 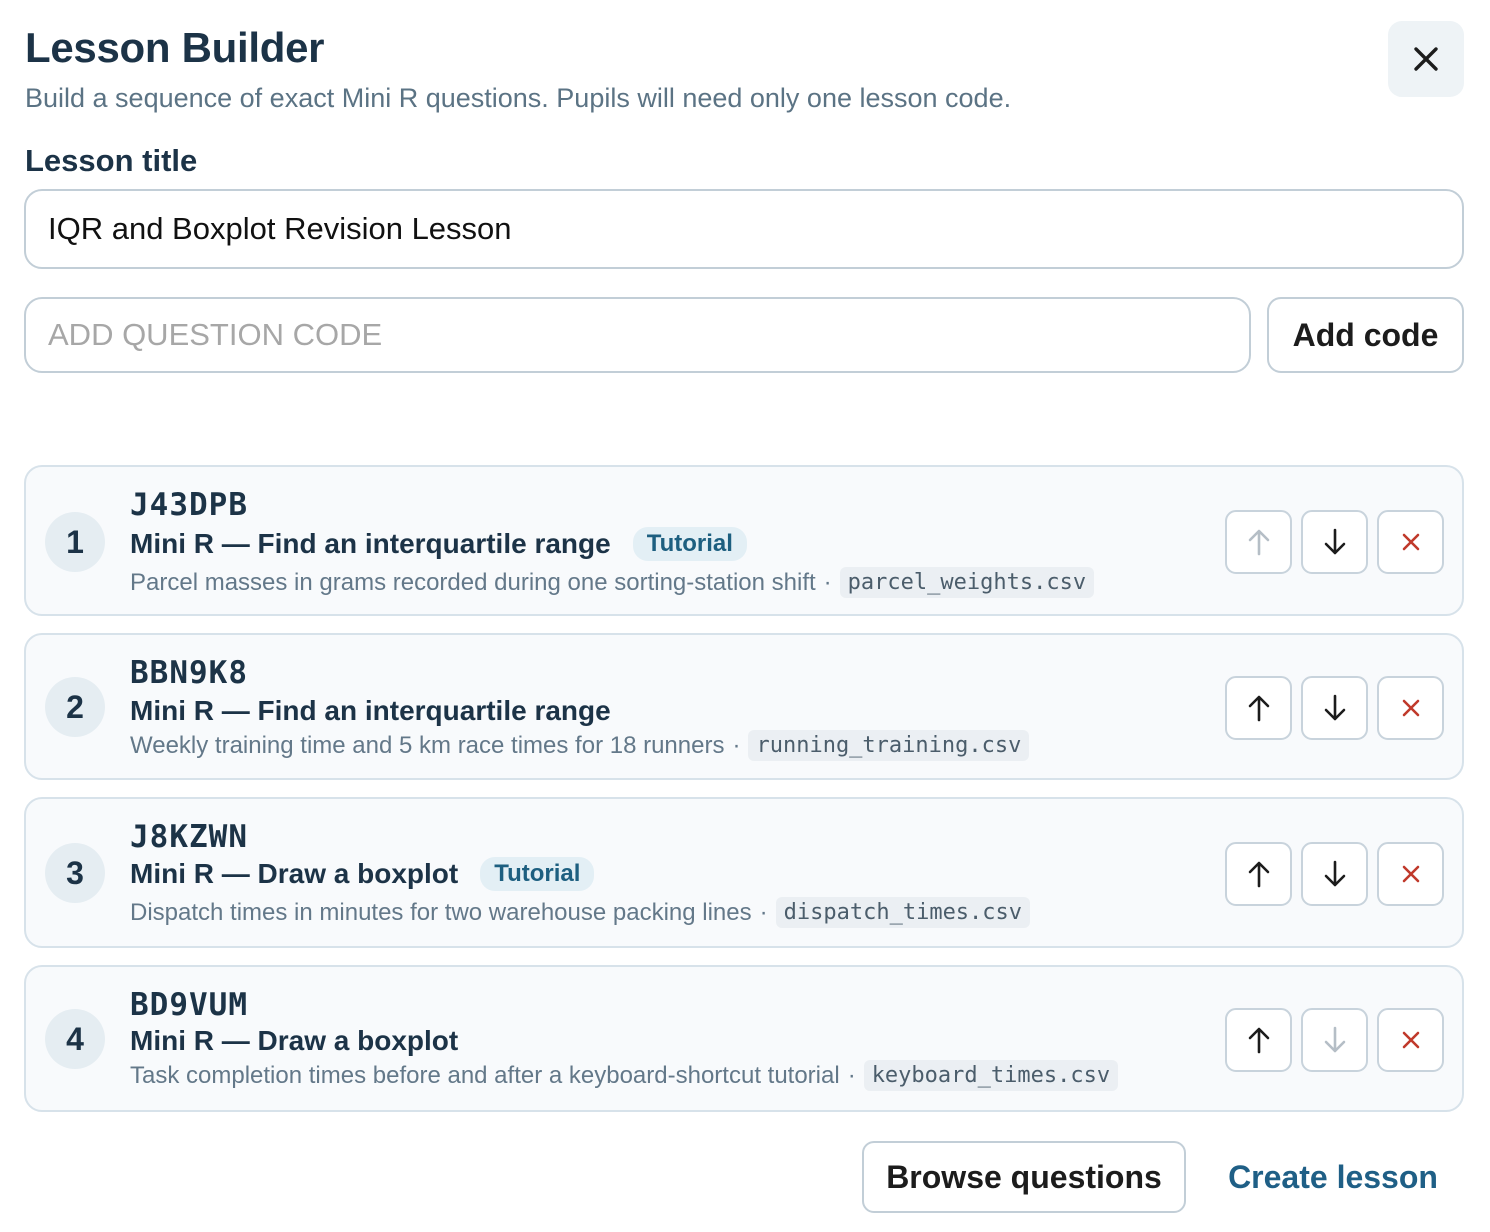 I want to click on question-code: BD9VUM, so click(x=189, y=1005).